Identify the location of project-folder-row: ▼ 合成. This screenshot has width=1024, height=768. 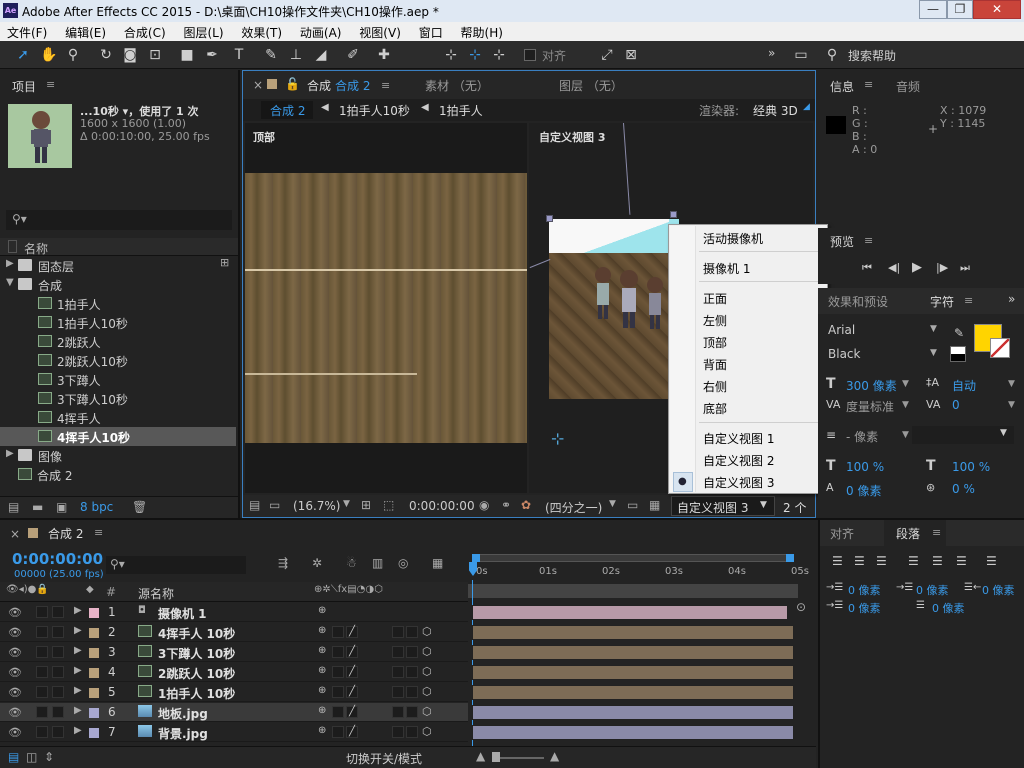
(118, 284).